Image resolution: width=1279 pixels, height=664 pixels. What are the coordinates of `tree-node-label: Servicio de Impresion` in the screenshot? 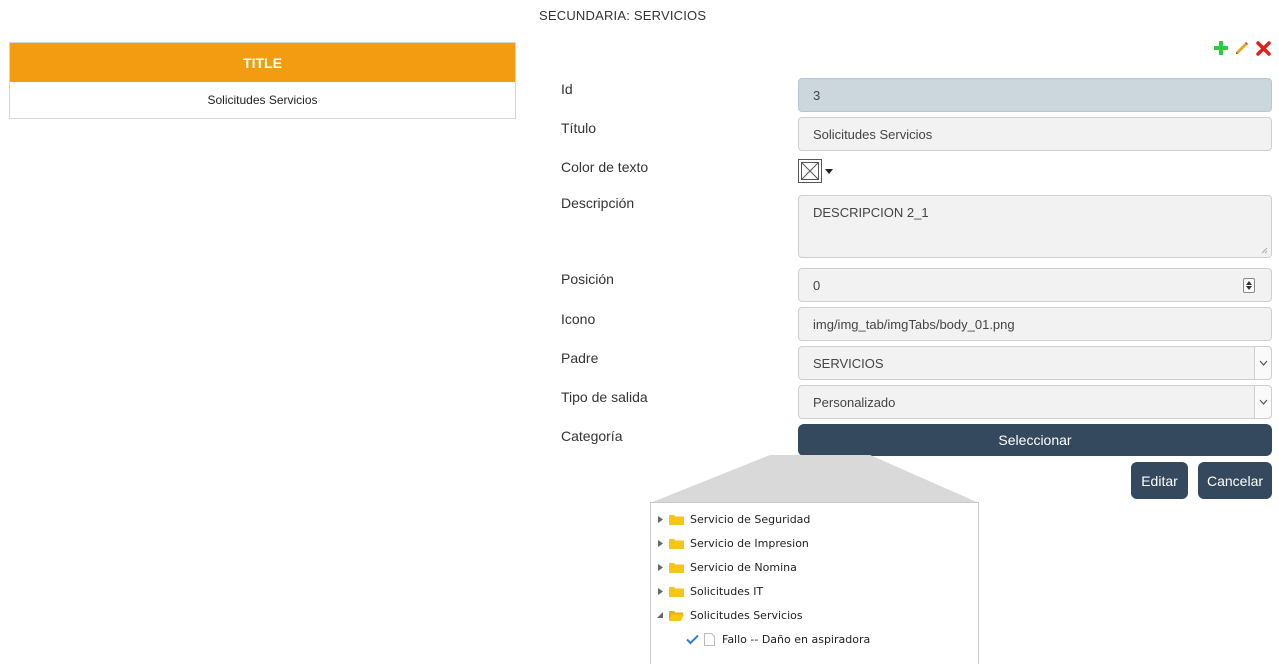 It's located at (749, 543).